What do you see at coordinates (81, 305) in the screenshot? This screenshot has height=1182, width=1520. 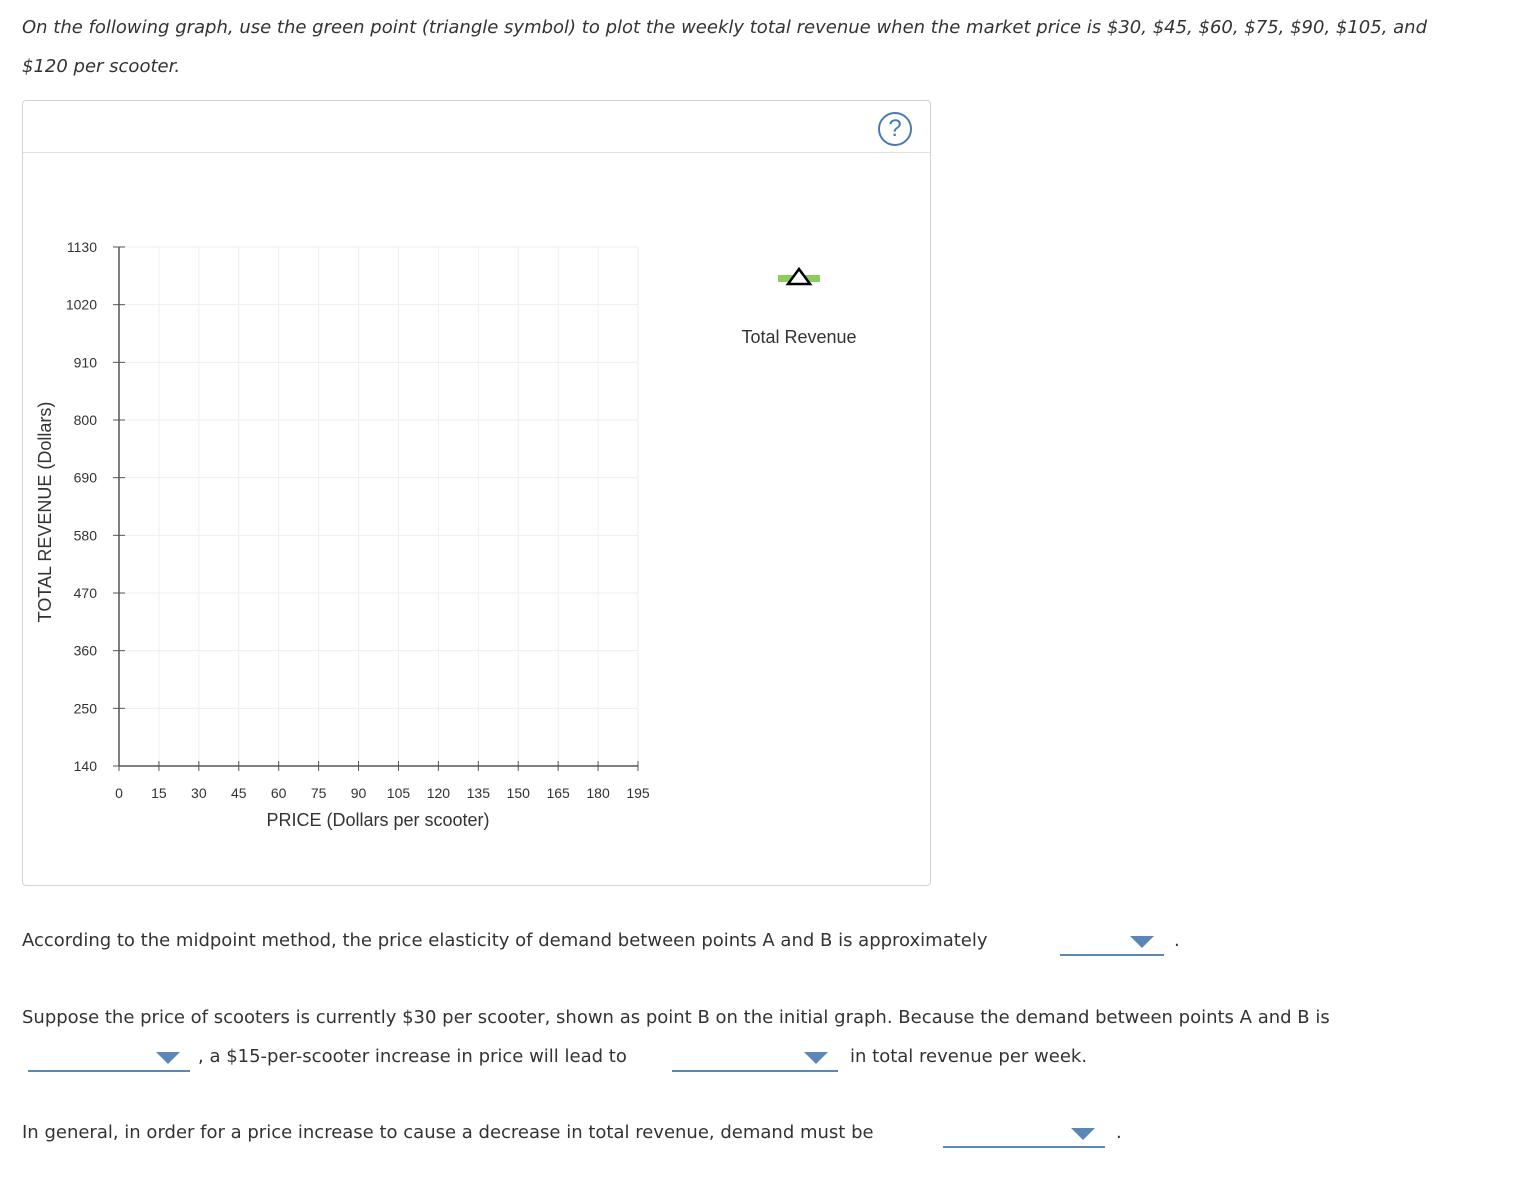 I see `y-tick-label: 1020` at bounding box center [81, 305].